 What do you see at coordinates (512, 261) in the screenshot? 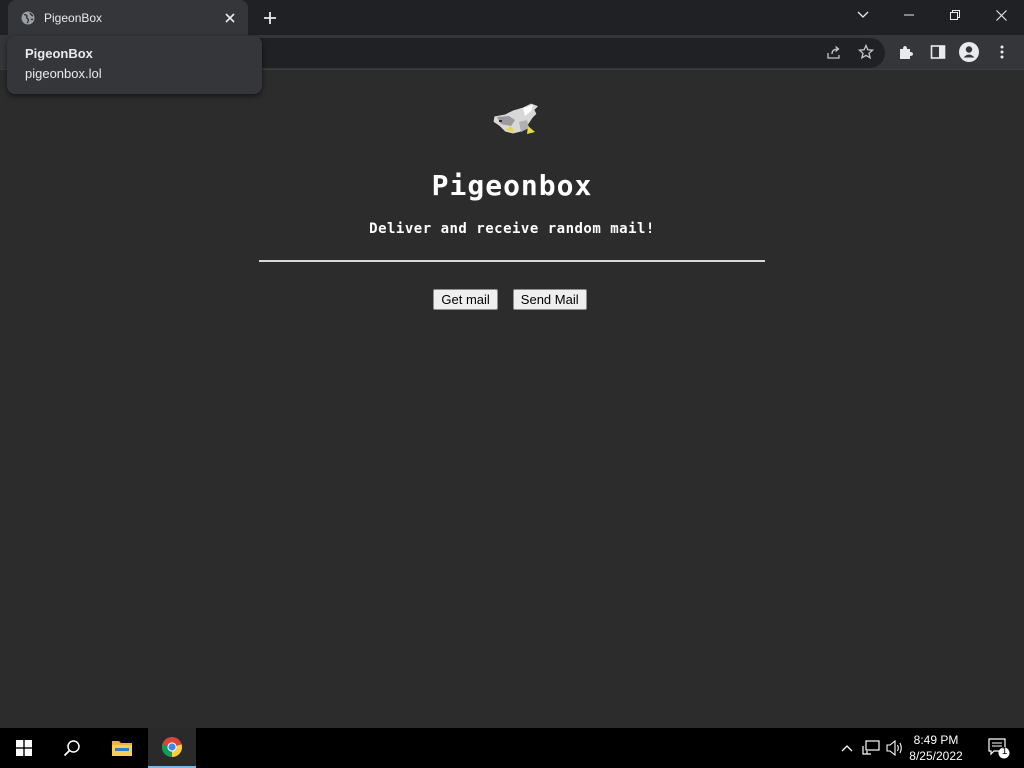
I see `divider` at bounding box center [512, 261].